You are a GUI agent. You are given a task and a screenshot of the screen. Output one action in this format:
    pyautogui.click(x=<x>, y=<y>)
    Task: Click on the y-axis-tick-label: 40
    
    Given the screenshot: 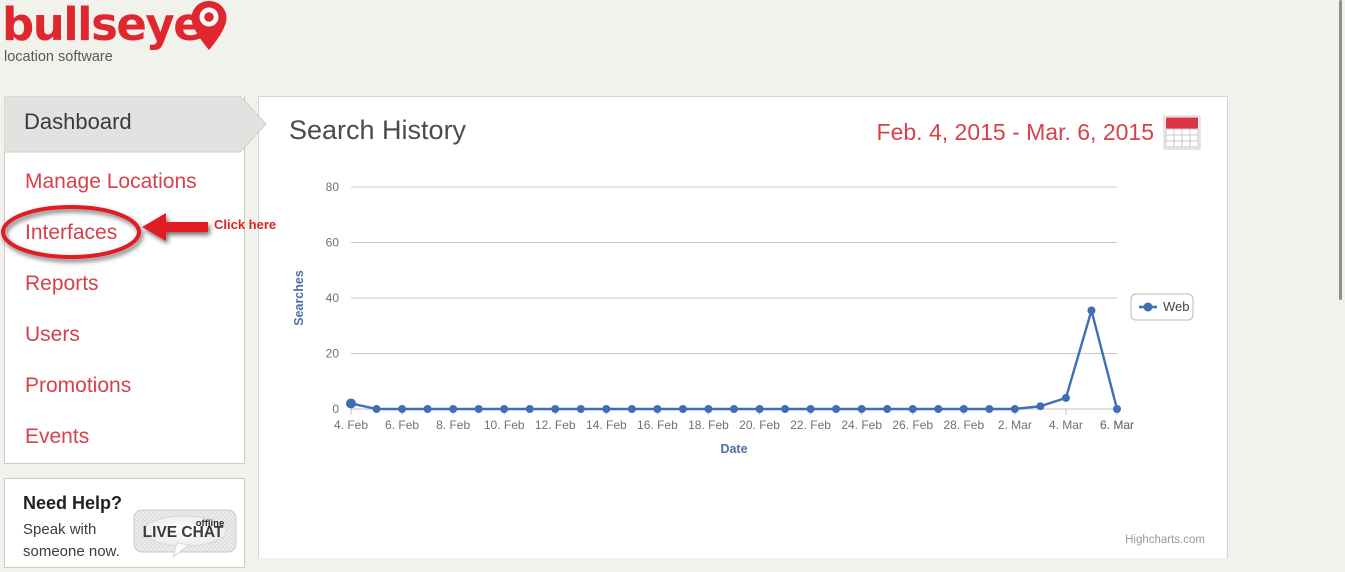 What is the action you would take?
    pyautogui.click(x=333, y=298)
    